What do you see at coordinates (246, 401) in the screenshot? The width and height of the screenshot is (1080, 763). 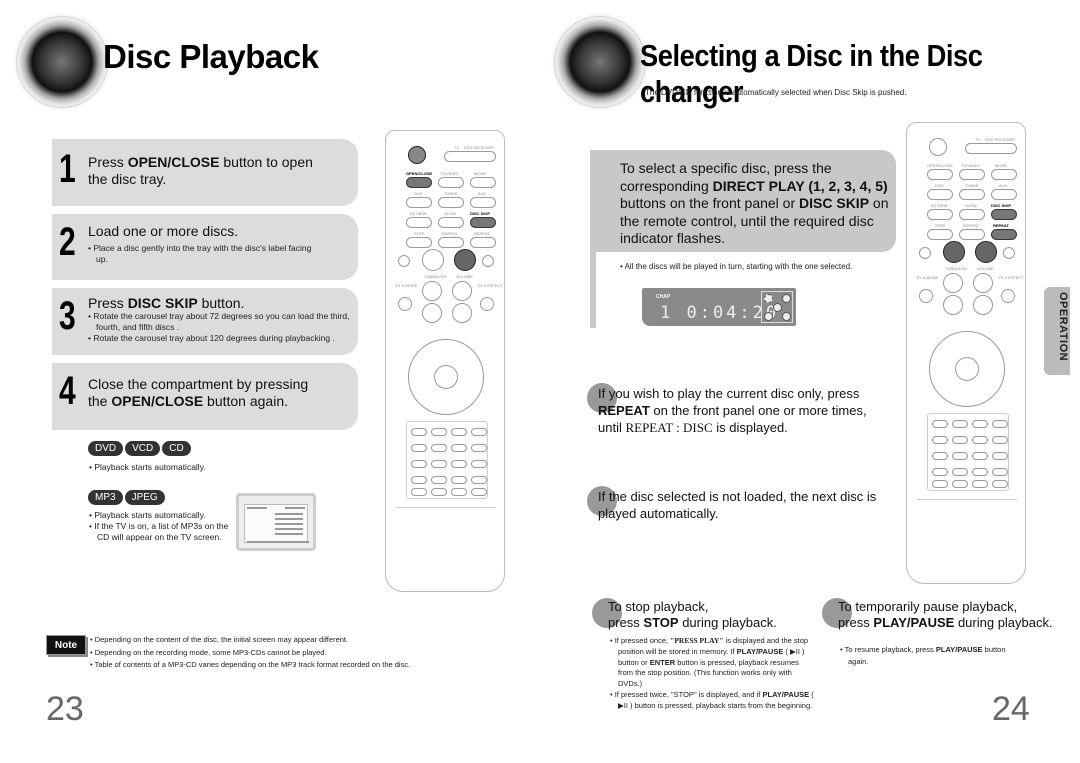 I see `text: button again.` at bounding box center [246, 401].